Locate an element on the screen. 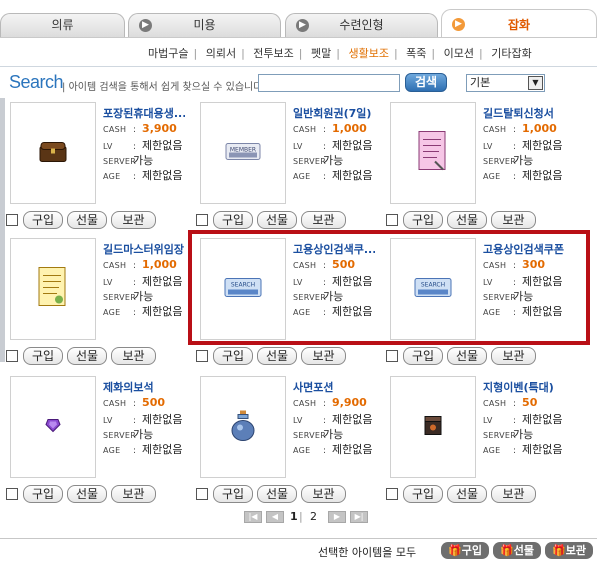 Image resolution: width=597 pixels, height=562 pixels. search-title: Search is located at coordinates (36, 82).